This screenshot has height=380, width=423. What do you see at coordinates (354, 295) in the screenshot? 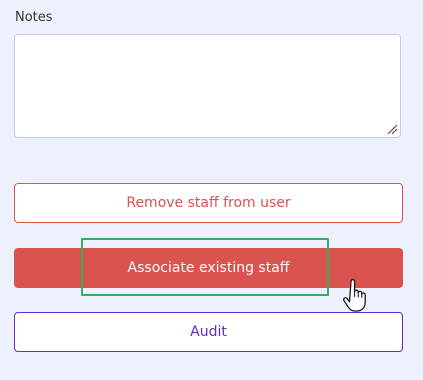
I see `hand-pointer-cursor-icon` at bounding box center [354, 295].